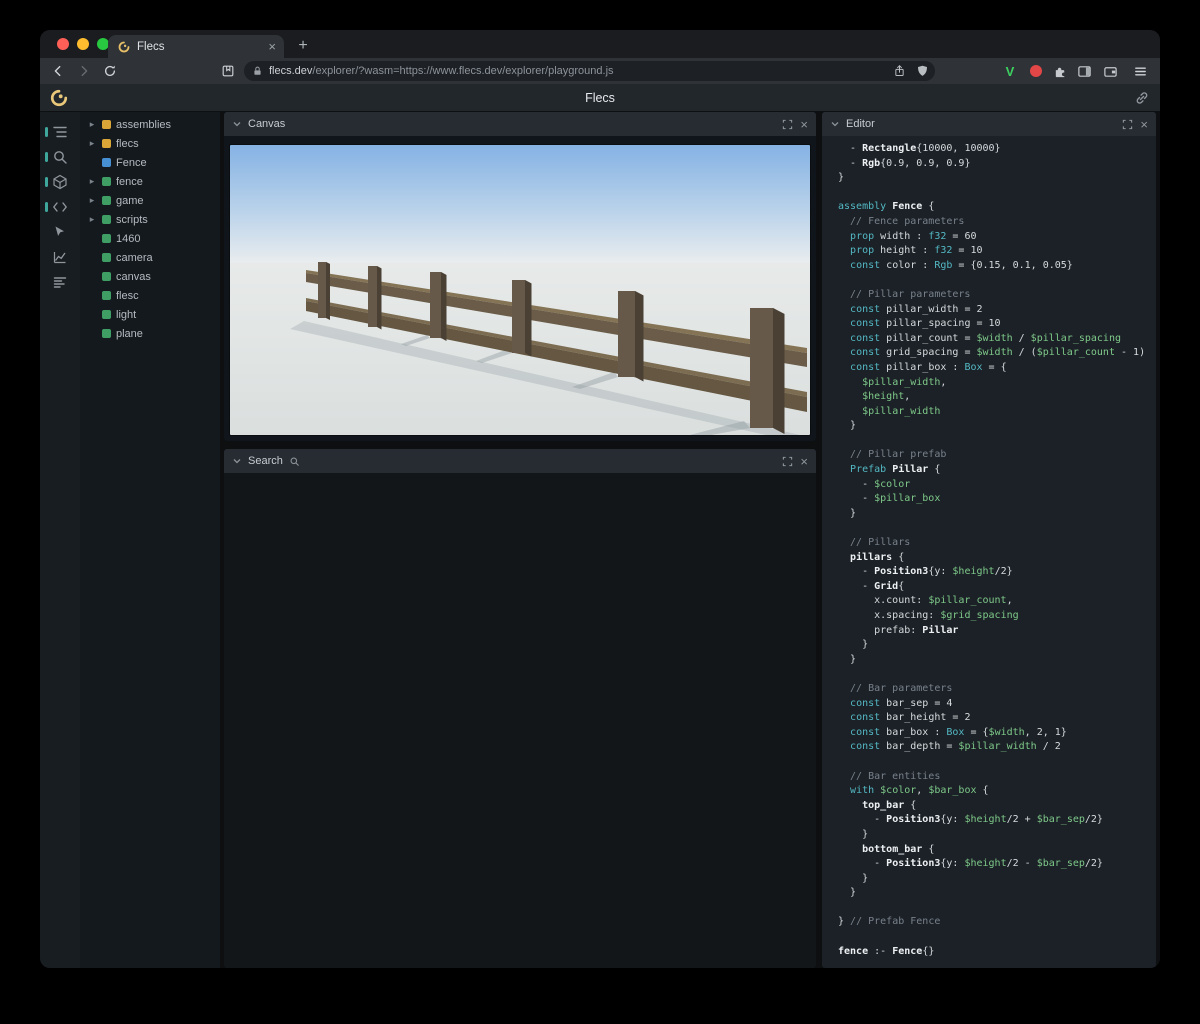  I want to click on side-panel-icon, so click(1084, 71).